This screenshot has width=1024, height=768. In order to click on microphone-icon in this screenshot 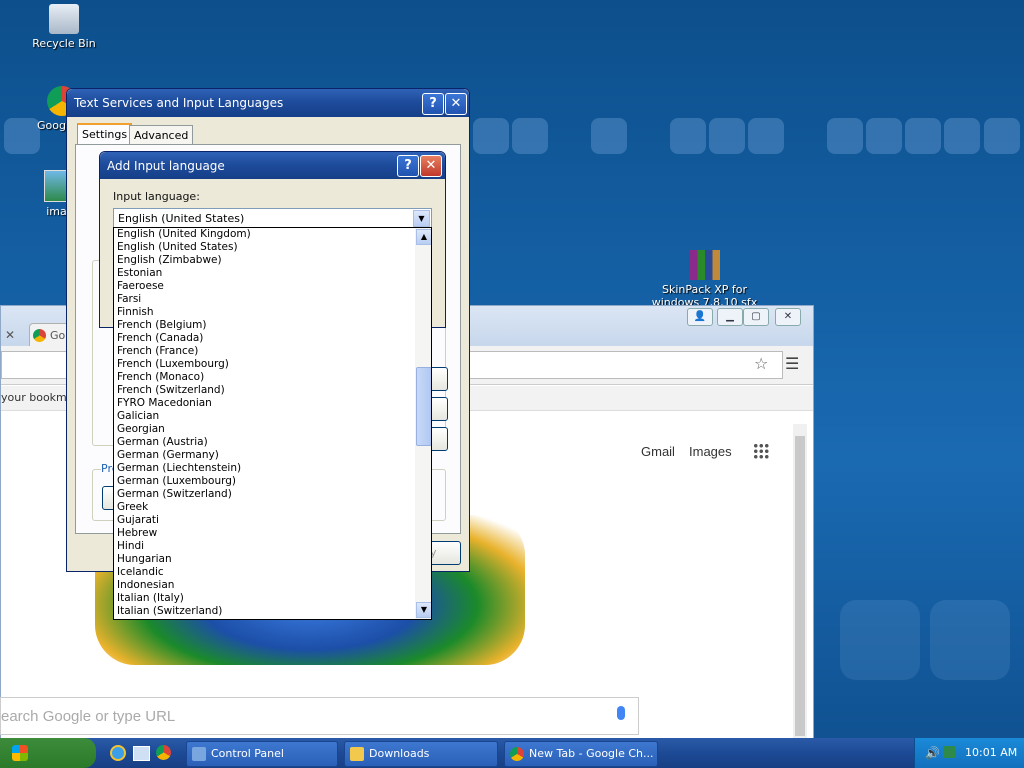, I will do `click(621, 713)`.